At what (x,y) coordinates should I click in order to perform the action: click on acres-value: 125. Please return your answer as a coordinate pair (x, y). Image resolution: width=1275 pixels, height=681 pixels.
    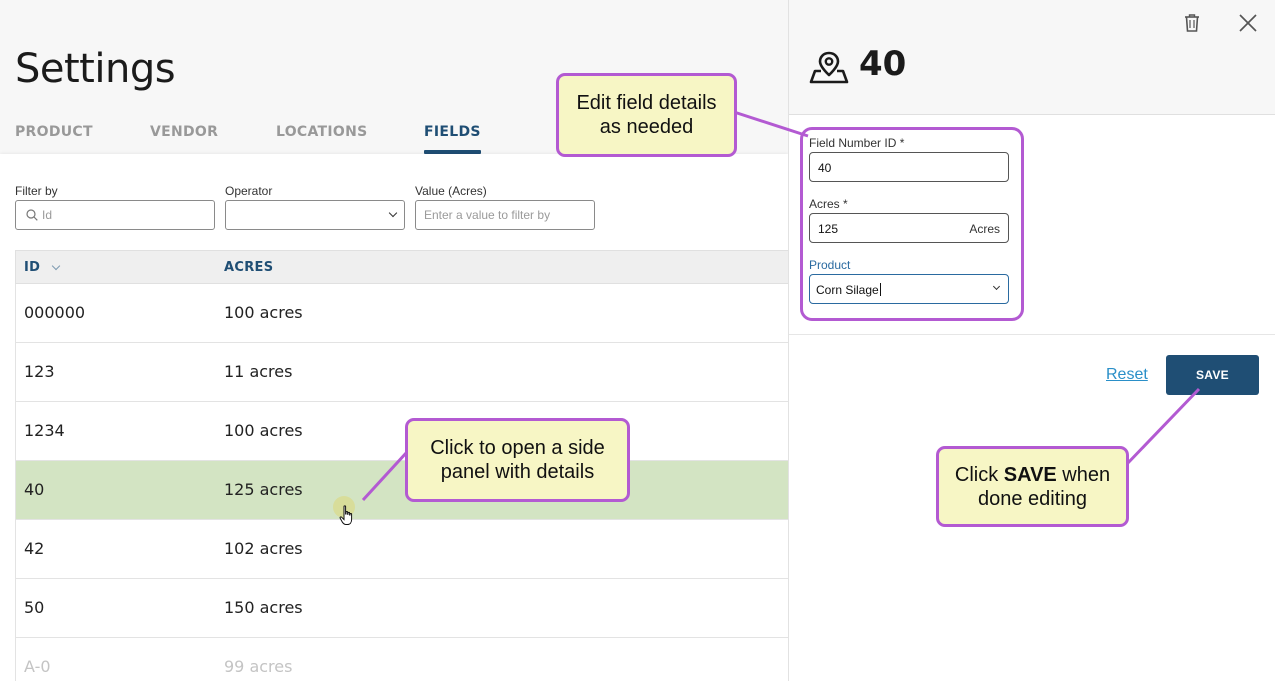
    Looking at the image, I should click on (828, 229).